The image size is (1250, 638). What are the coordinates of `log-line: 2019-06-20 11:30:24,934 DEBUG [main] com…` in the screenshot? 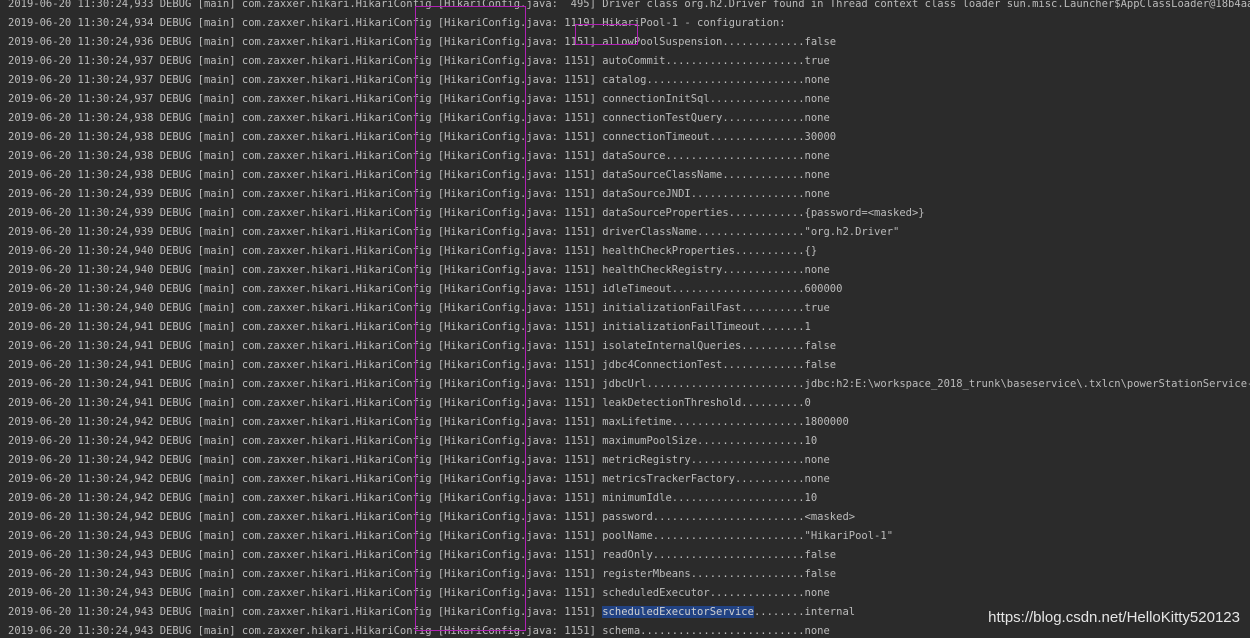 It's located at (629, 23).